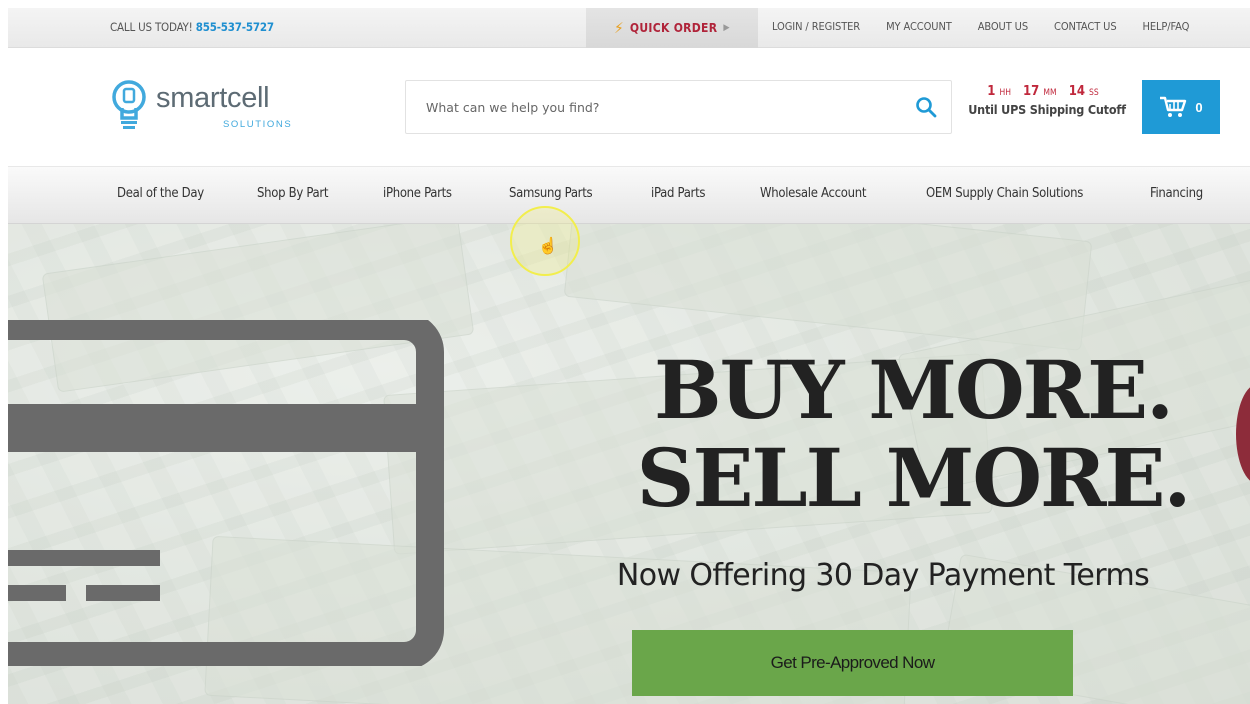  I want to click on shipping-cutoff-caption: Until UPS Shipping Cutoff, so click(1047, 109).